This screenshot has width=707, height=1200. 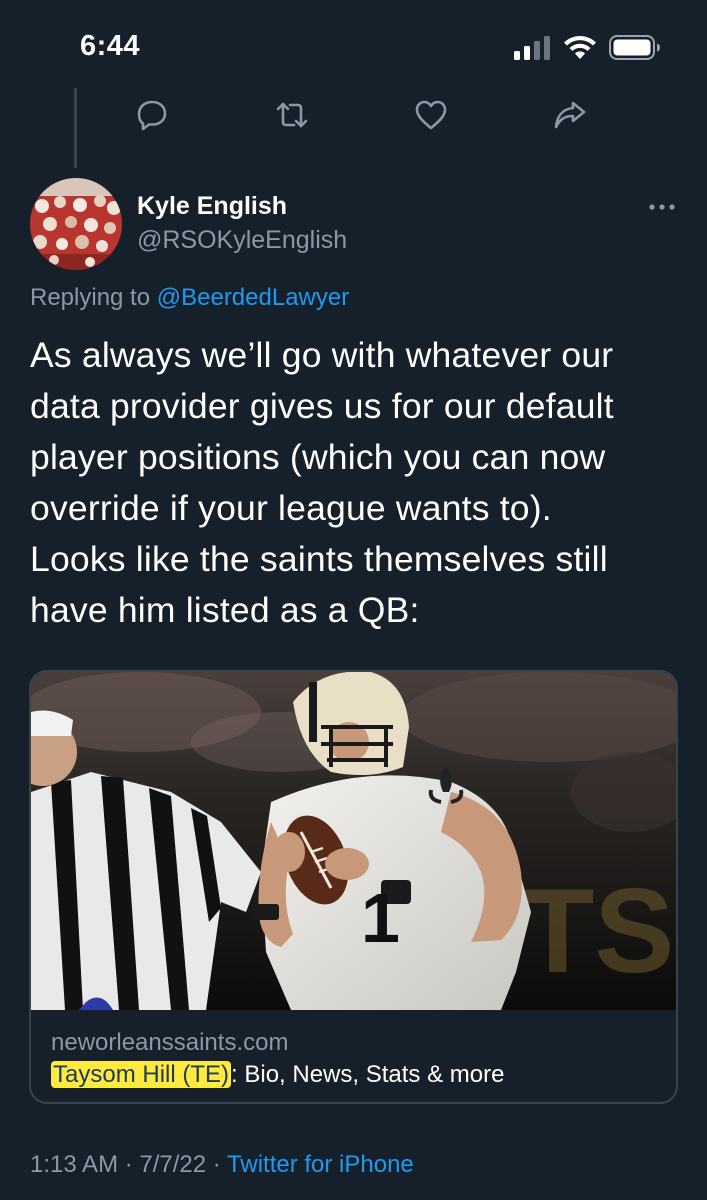 What do you see at coordinates (110, 46) in the screenshot?
I see `status-time: 6:44` at bounding box center [110, 46].